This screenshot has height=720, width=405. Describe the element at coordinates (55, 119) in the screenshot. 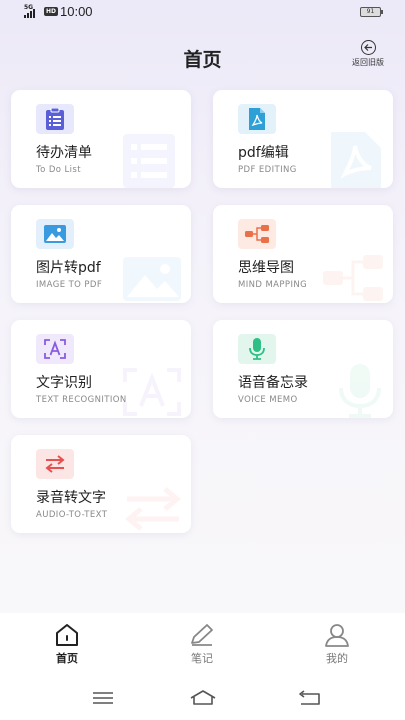

I see `clipboard-list-icon` at that location.